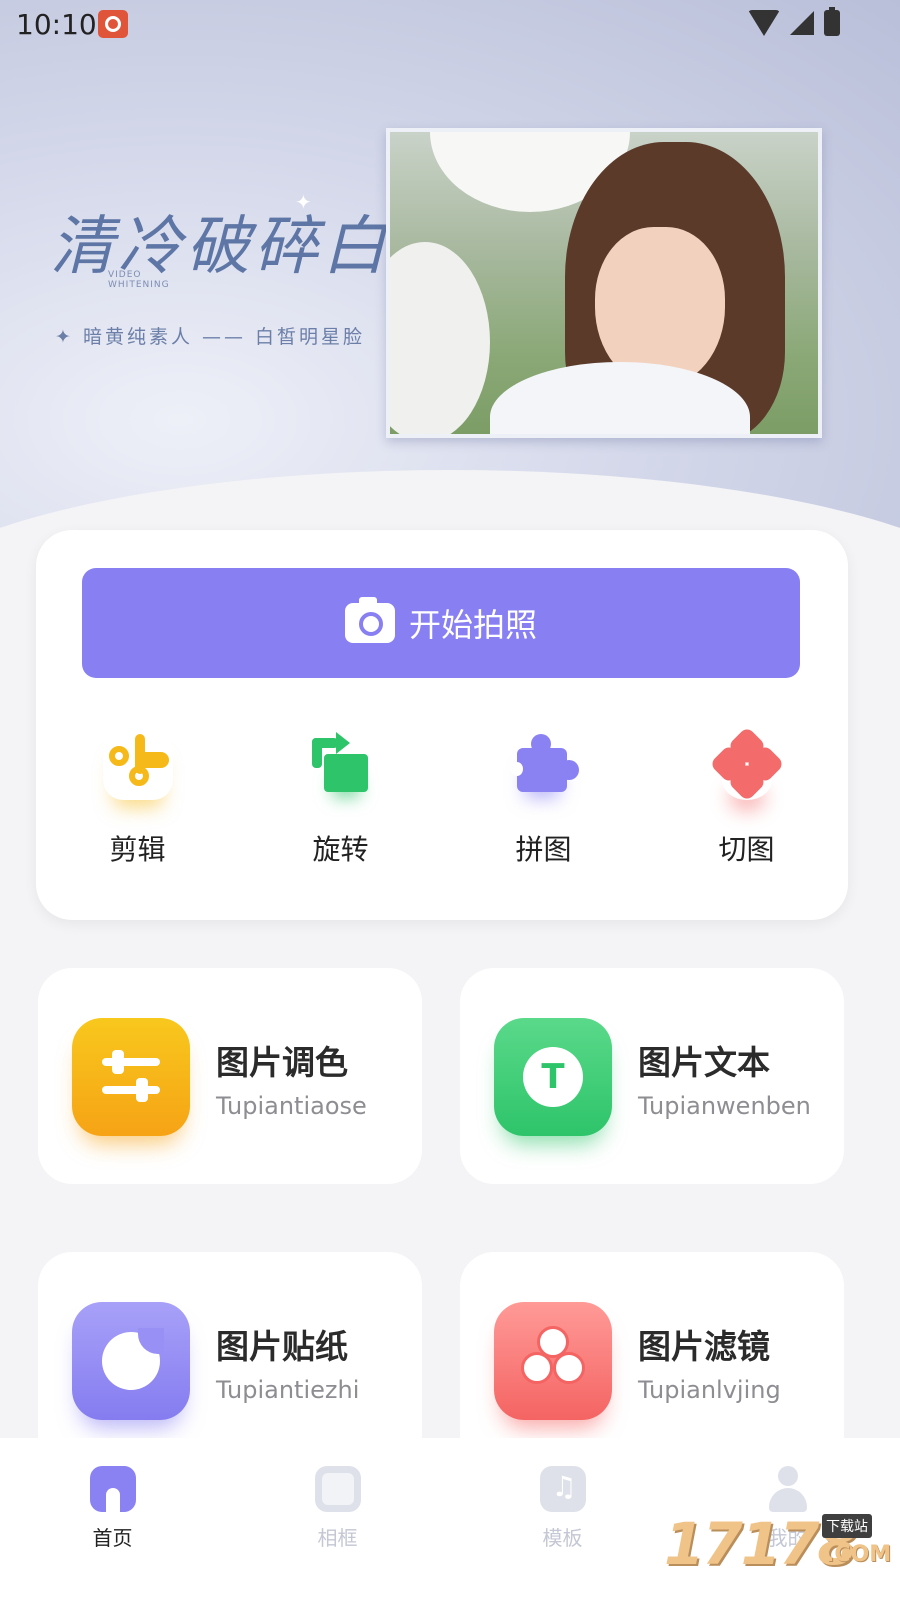 The image size is (900, 1600). What do you see at coordinates (543, 849) in the screenshot?
I see `tool-label: 拼图` at bounding box center [543, 849].